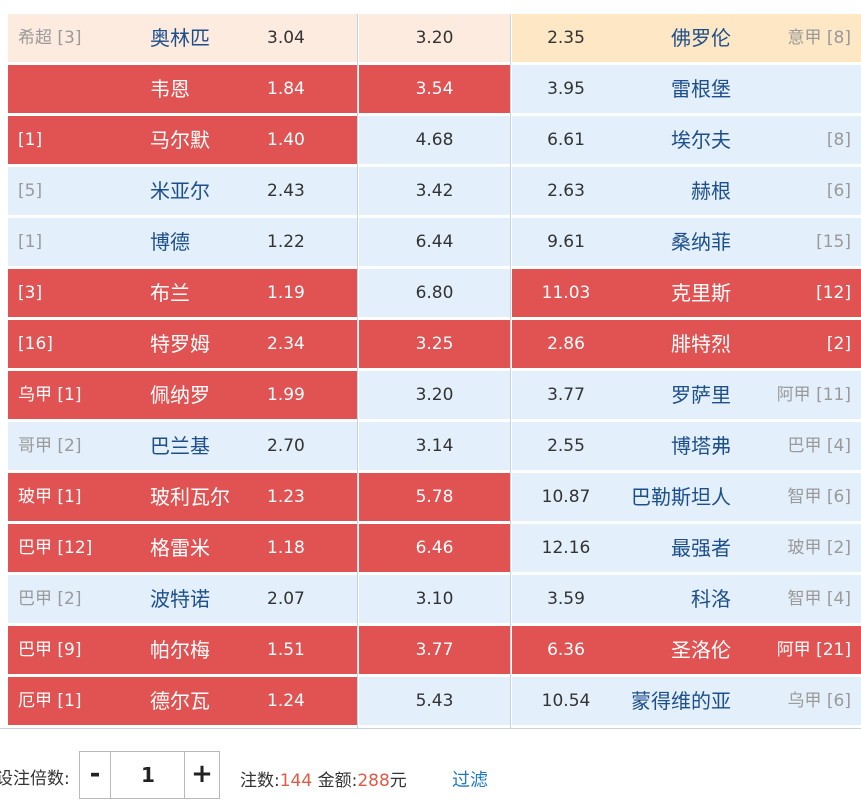 This screenshot has width=861, height=805. What do you see at coordinates (434, 344) in the screenshot?
I see `draw-option: 3.25` at bounding box center [434, 344].